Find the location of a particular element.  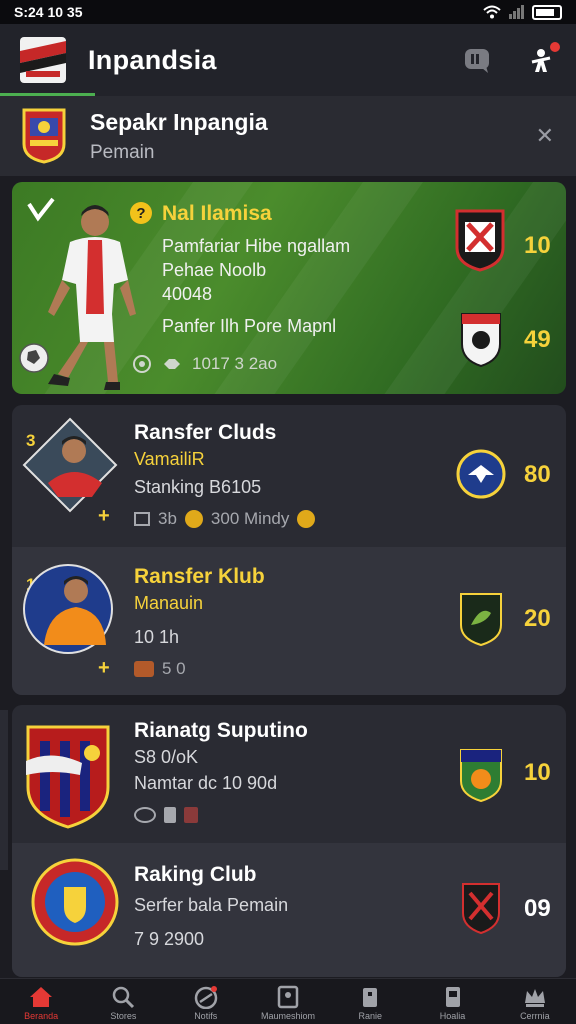

club-crest-round is located at coordinates (75, 902).